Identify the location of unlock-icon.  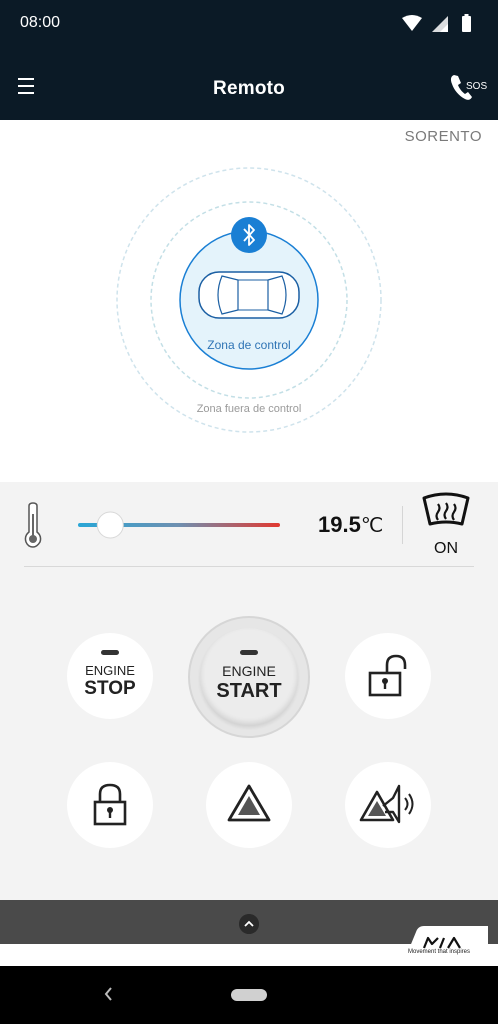
(387, 675).